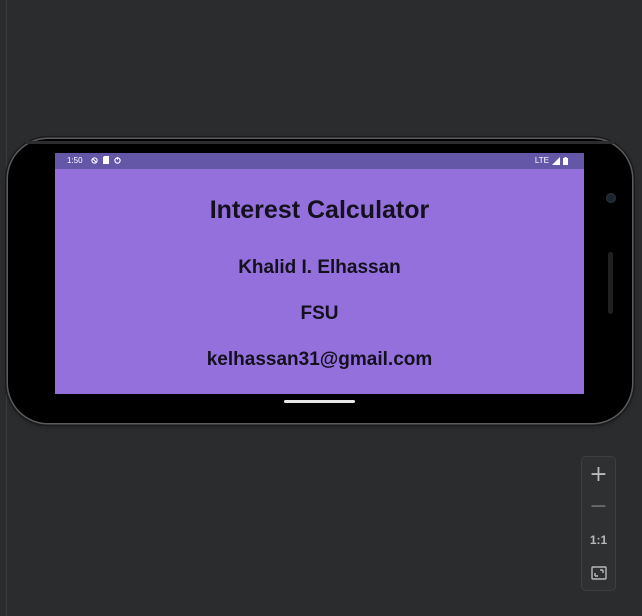  What do you see at coordinates (319, 210) in the screenshot?
I see `app-title: Interest Calculator` at bounding box center [319, 210].